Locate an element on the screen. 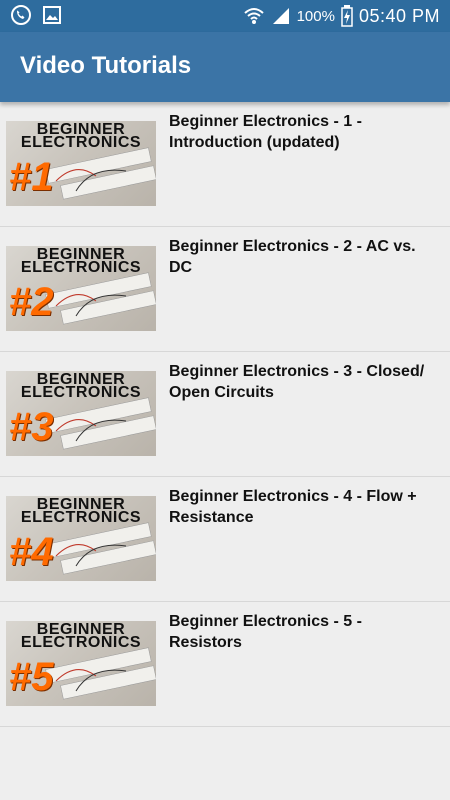 The width and height of the screenshot is (450, 800). viber-icon is located at coordinates (21, 15).